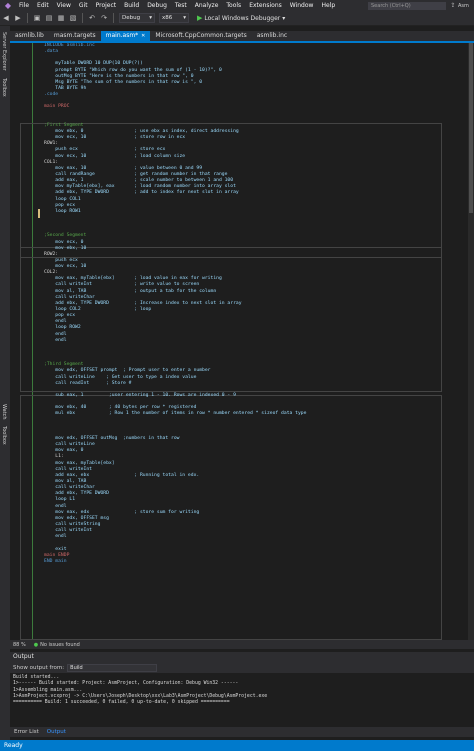 The image size is (474, 751). Describe the element at coordinates (265, 5) in the screenshot. I see `menu-extensions: Extensions` at that location.